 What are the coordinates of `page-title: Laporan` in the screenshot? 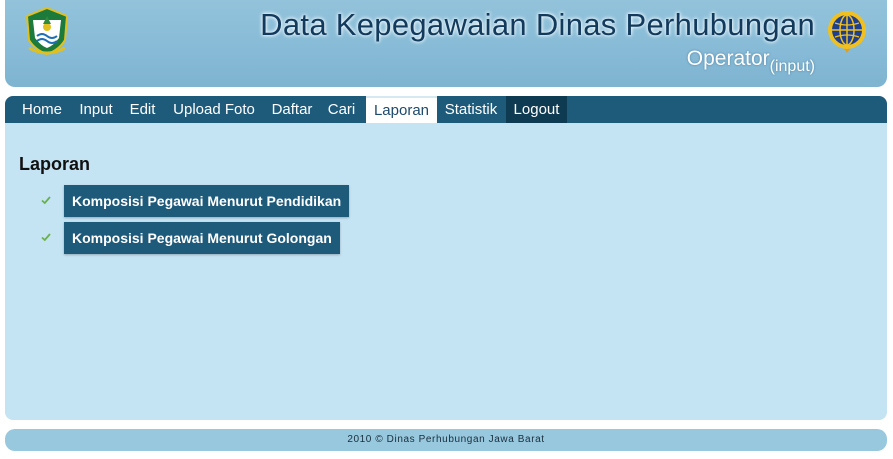 It's located at (55, 164).